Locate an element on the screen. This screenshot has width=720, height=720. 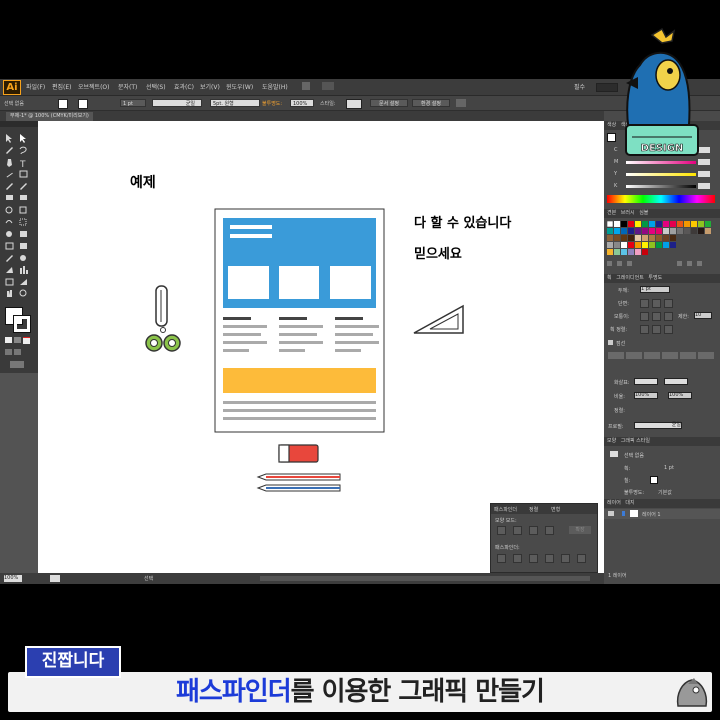
bevel-join-button is located at coordinates (668, 316).